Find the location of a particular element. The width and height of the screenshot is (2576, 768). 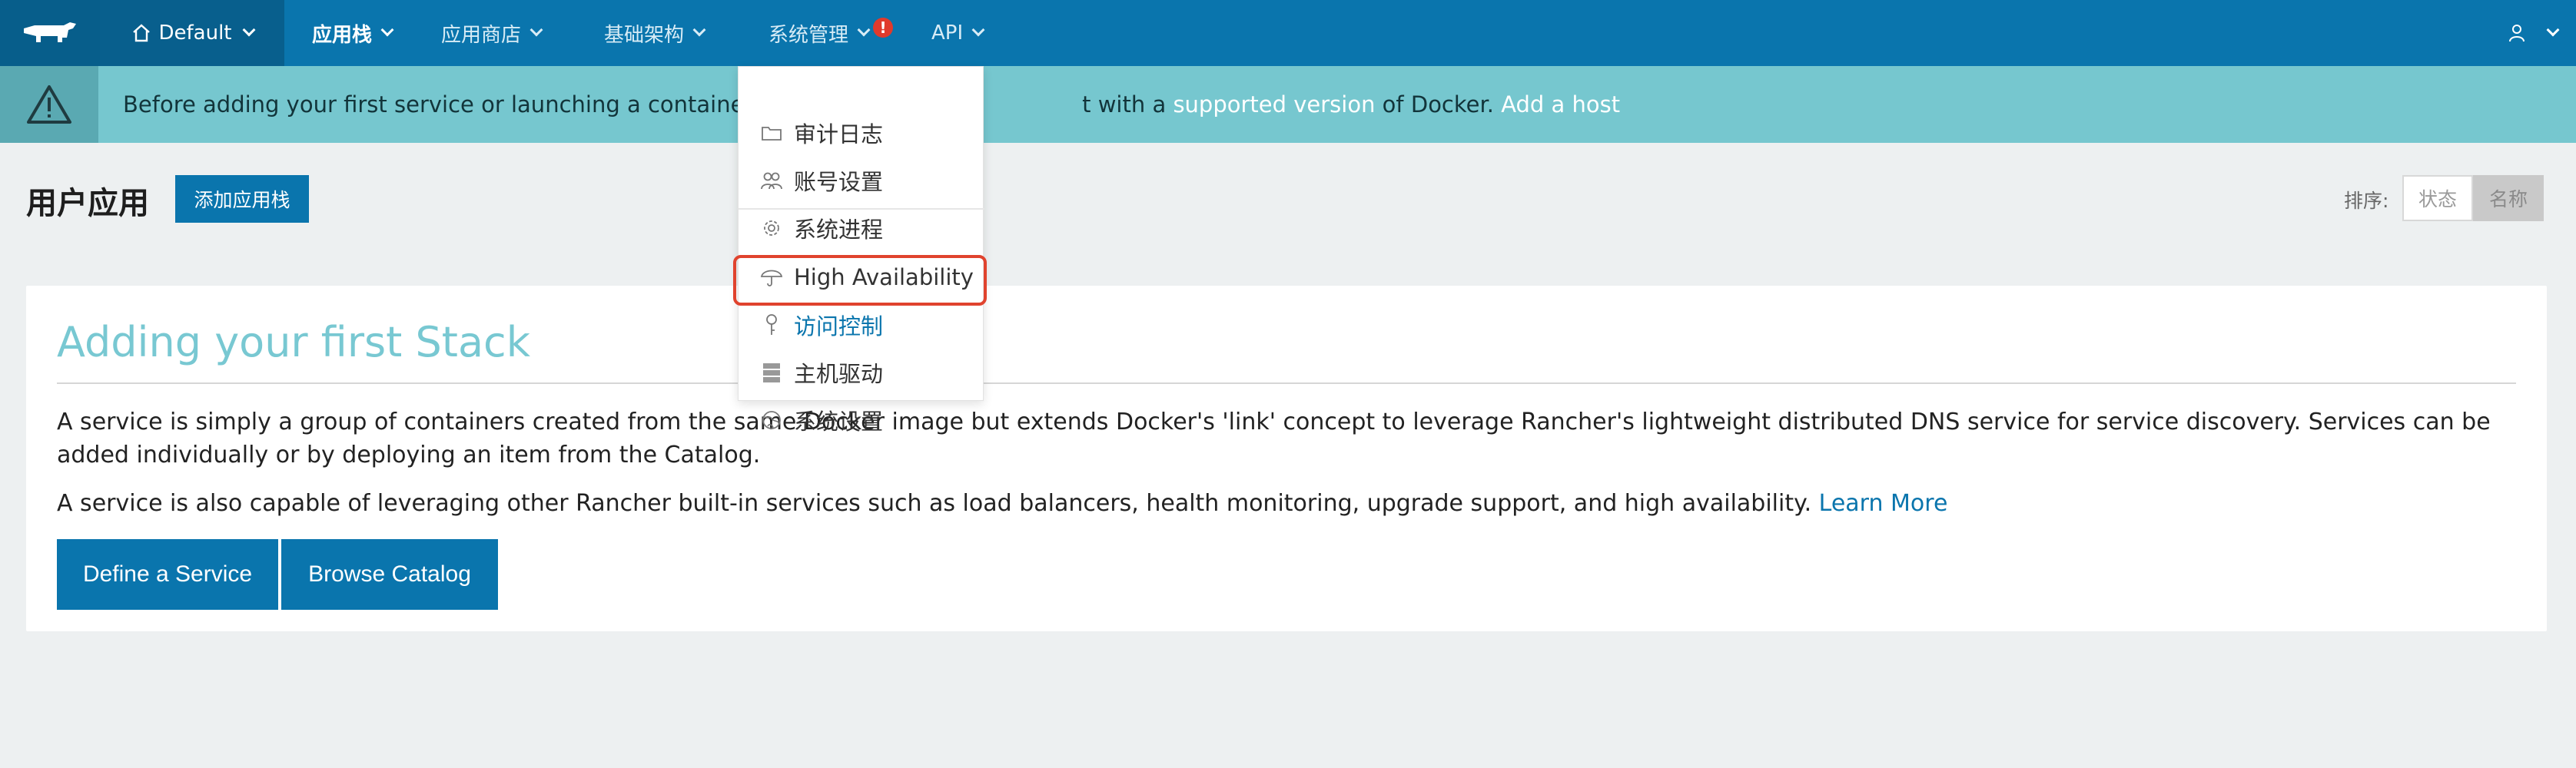

key-icon is located at coordinates (771, 324).